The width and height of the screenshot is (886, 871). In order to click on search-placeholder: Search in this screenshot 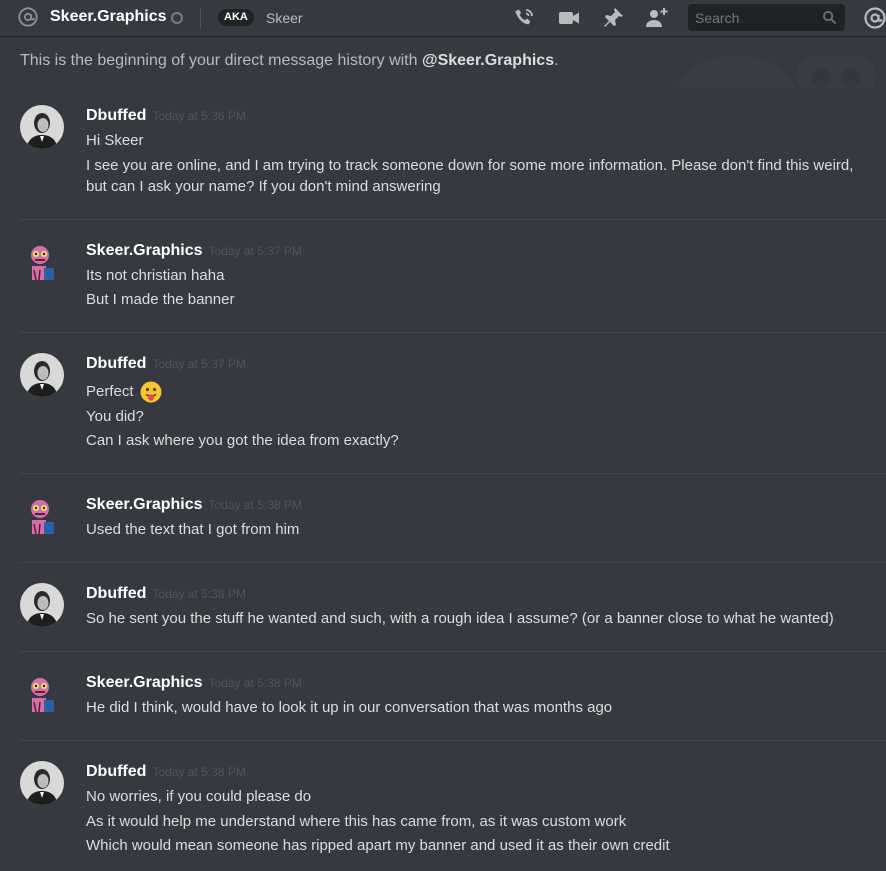, I will do `click(717, 18)`.